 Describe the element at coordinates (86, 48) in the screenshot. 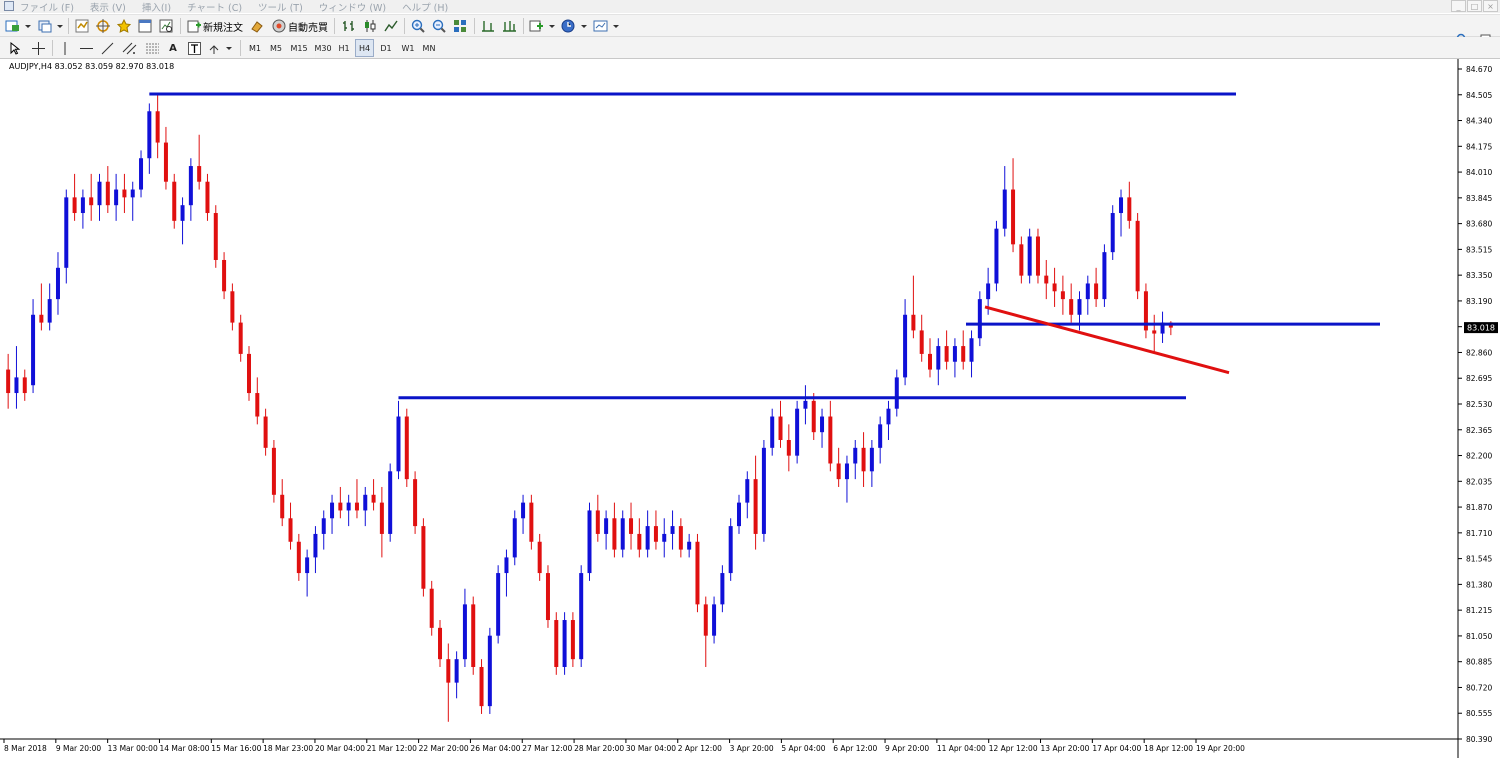

I see `horizontal-line-button` at that location.